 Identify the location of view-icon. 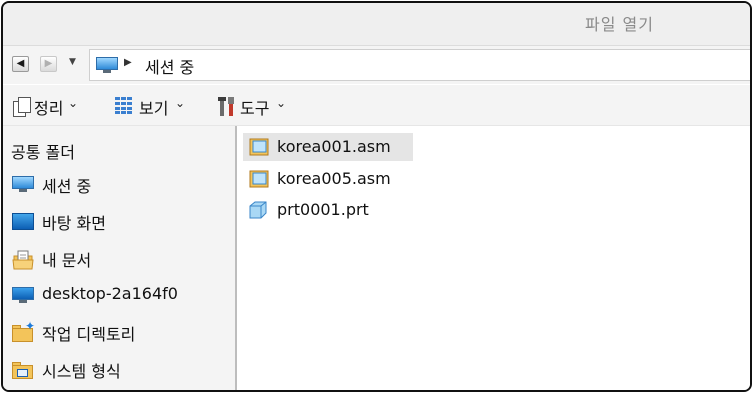
(125, 106).